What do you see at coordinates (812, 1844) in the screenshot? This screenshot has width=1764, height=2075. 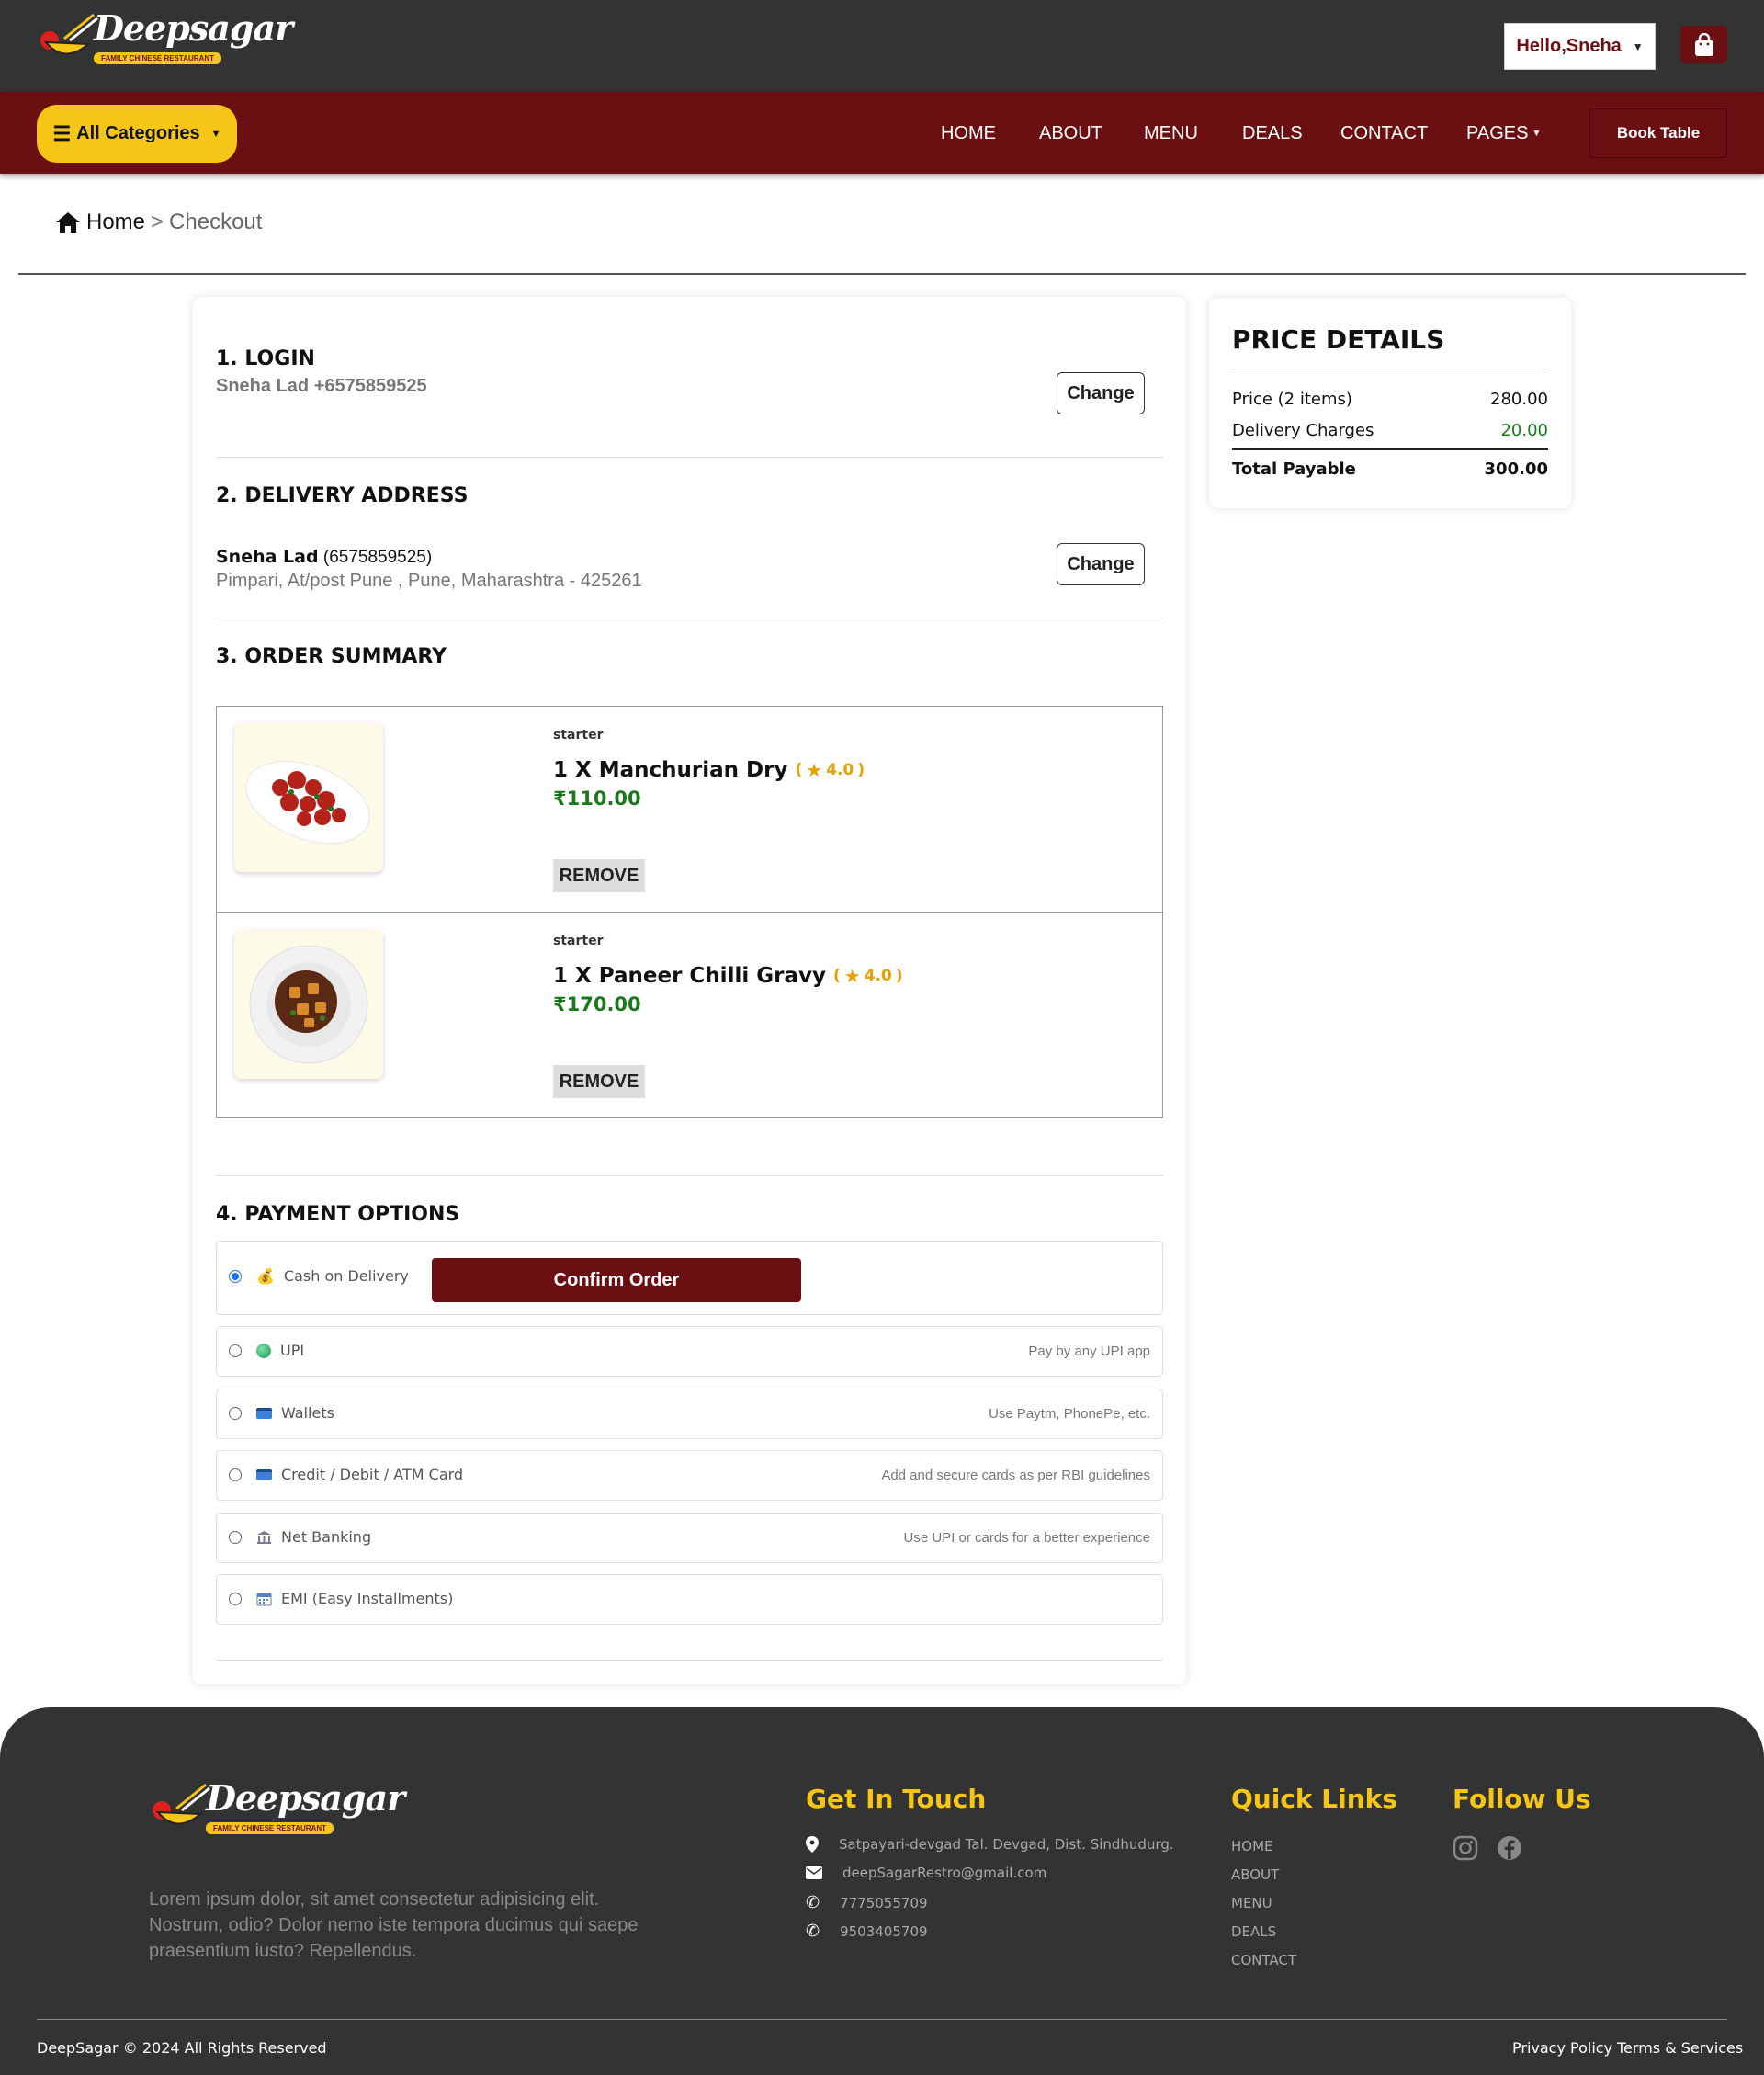 I see `location-pin-icon` at bounding box center [812, 1844].